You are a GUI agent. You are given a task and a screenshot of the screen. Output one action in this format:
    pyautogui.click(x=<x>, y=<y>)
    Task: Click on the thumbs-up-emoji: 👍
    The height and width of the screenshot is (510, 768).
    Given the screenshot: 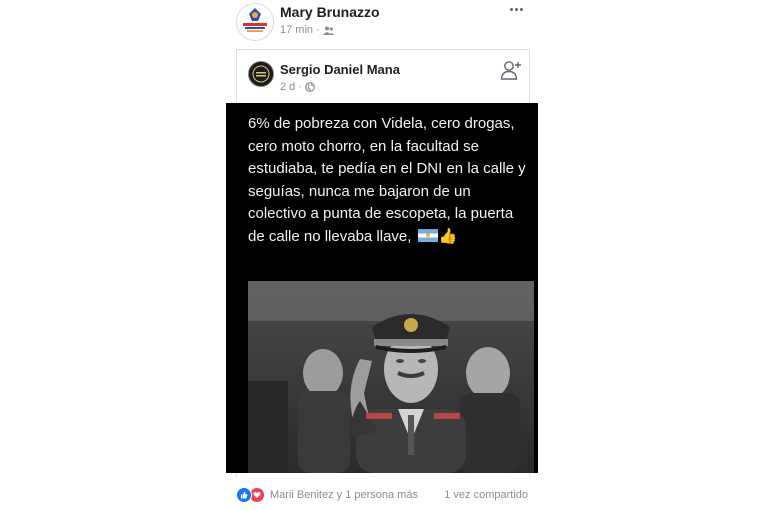 What is the action you would take?
    pyautogui.click(x=448, y=236)
    